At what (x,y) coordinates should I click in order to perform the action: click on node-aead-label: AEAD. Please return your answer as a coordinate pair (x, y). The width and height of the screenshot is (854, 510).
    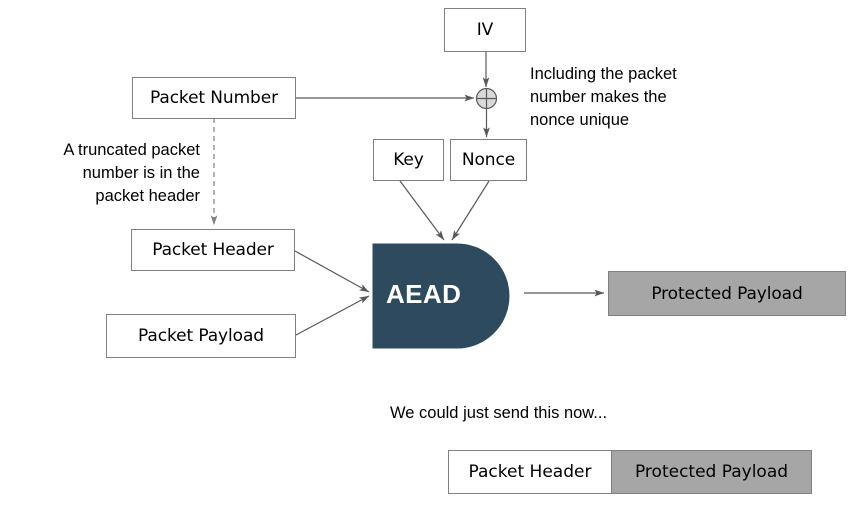
    Looking at the image, I should click on (424, 294).